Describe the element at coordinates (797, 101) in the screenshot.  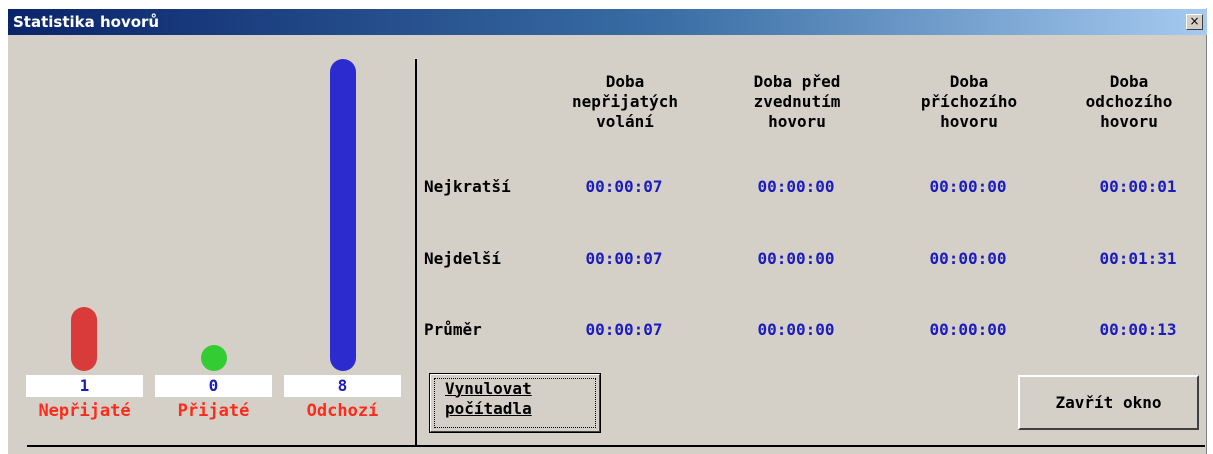
I see `column-header-pickup-delay: Doba před zvednutím hovoru` at that location.